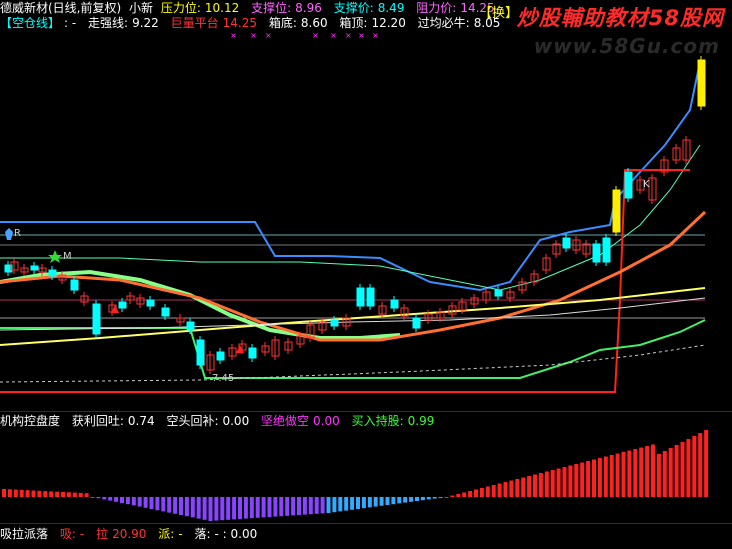 The image size is (732, 549). I want to click on panel3-legend: 吸拉派落 吸: - 拉 20.90 派: - 落: - : 0.00, so click(132, 534).